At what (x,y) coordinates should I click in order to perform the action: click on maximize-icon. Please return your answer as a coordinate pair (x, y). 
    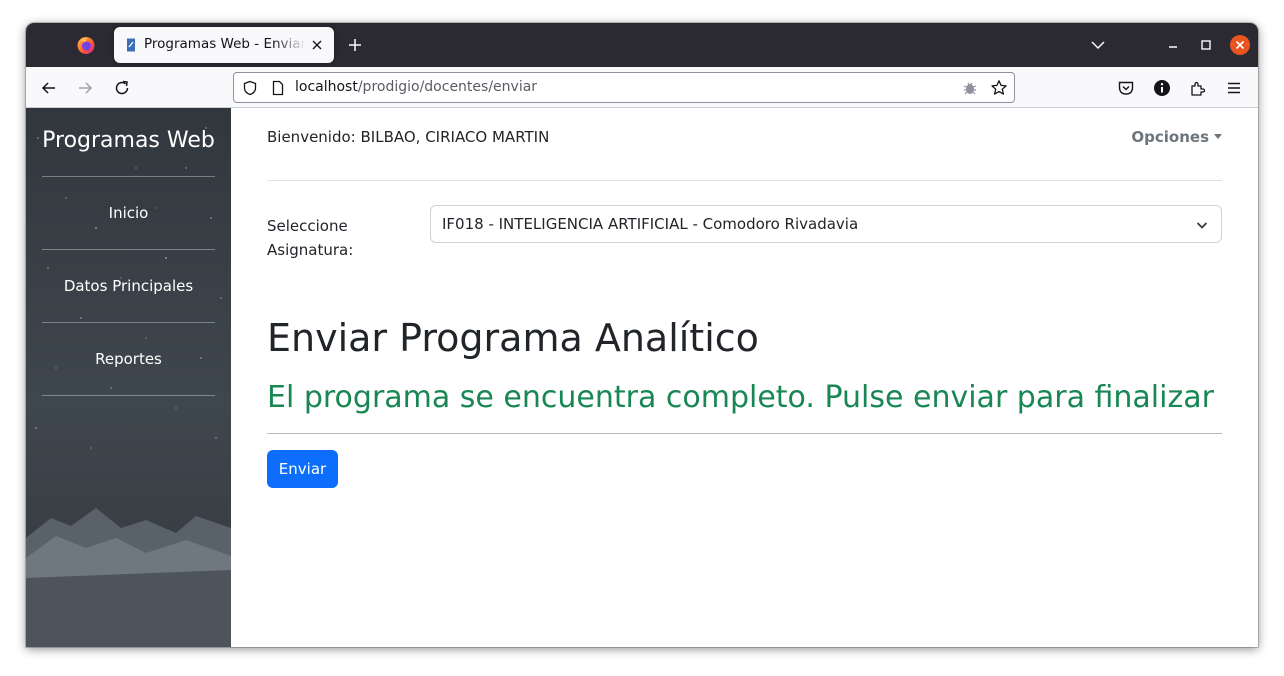
    Looking at the image, I should click on (1206, 45).